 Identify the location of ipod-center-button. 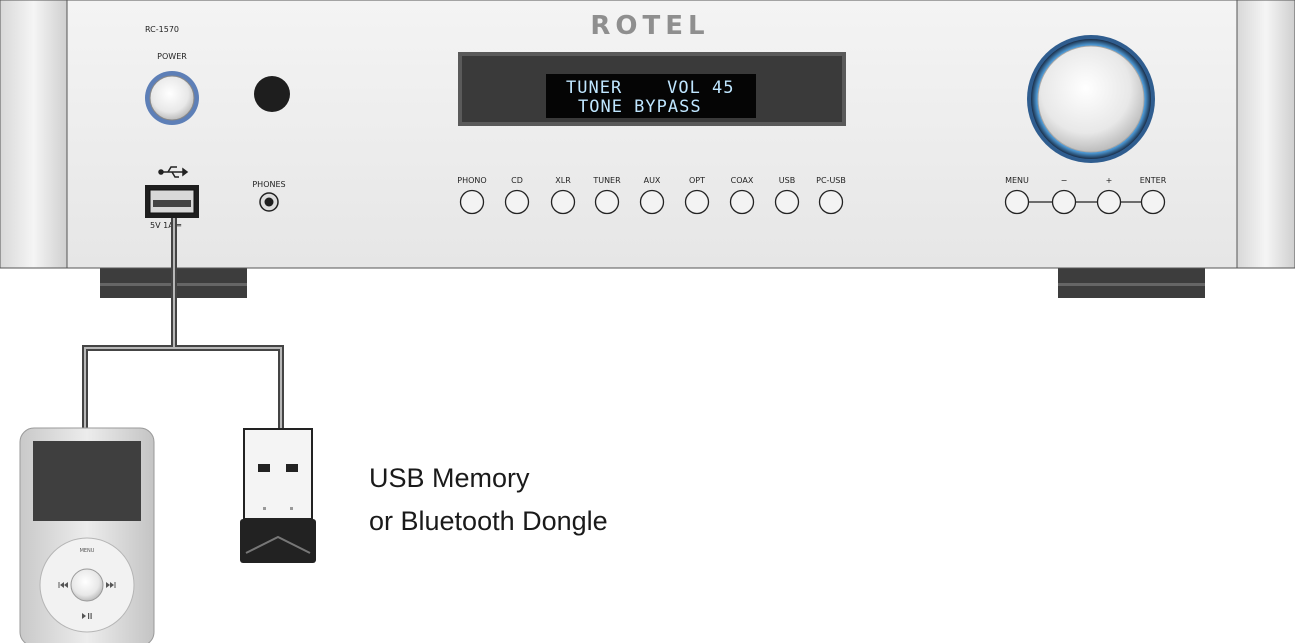
(87, 585).